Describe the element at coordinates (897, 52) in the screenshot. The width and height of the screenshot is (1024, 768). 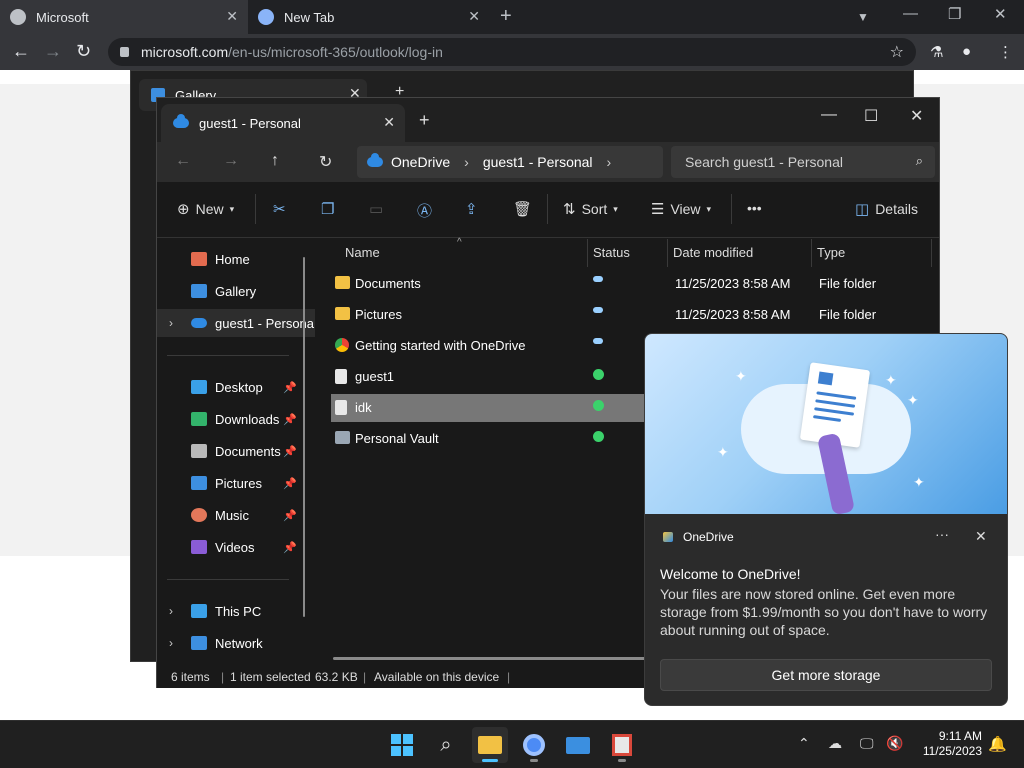
I see `bookmark-star-icon: ☆` at that location.